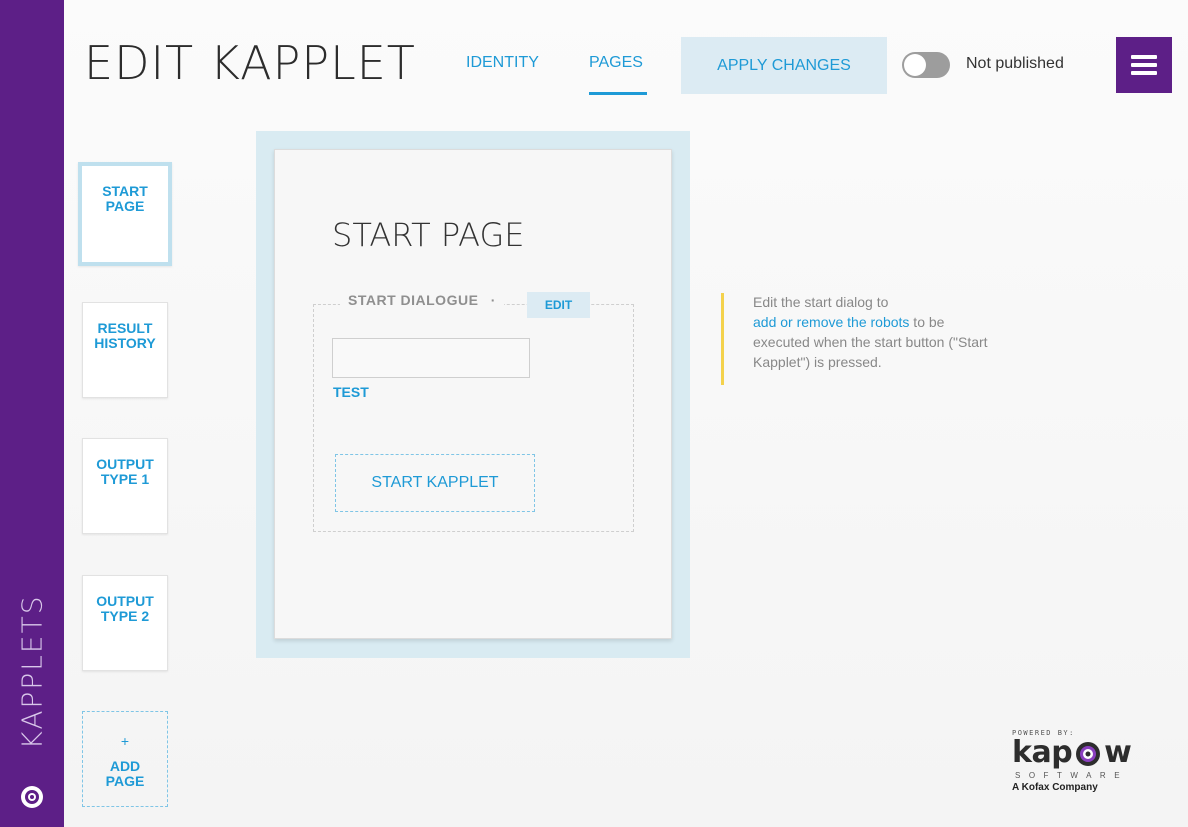  What do you see at coordinates (784, 65) in the screenshot?
I see `apply-changes-button: APPLY CHANGES` at bounding box center [784, 65].